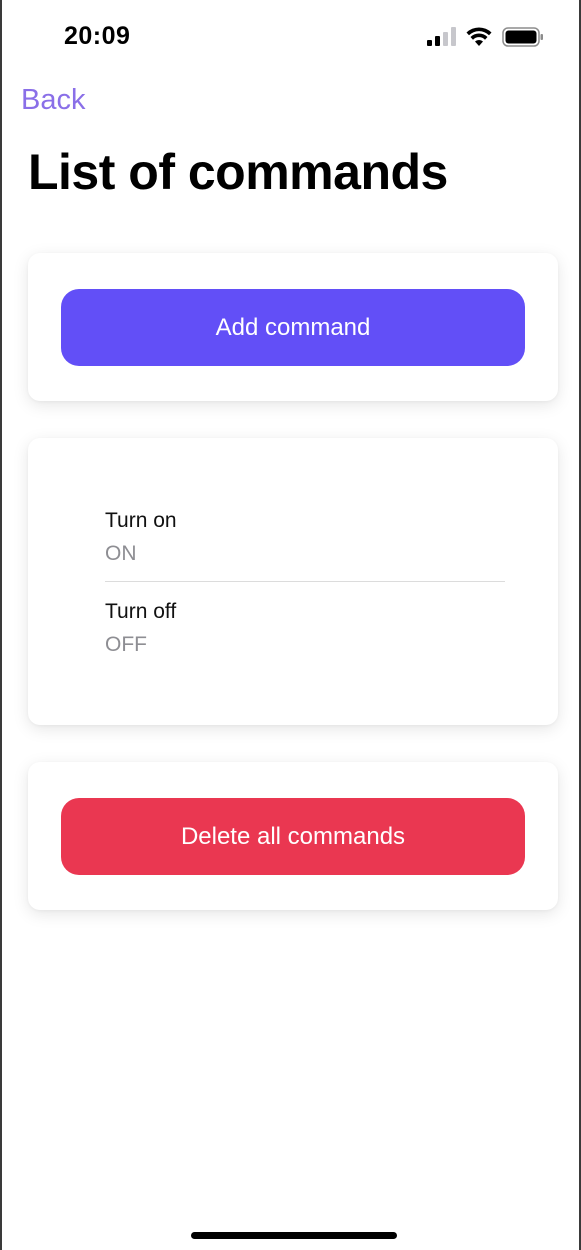 The width and height of the screenshot is (581, 1250). I want to click on command-name: Turn on, so click(141, 520).